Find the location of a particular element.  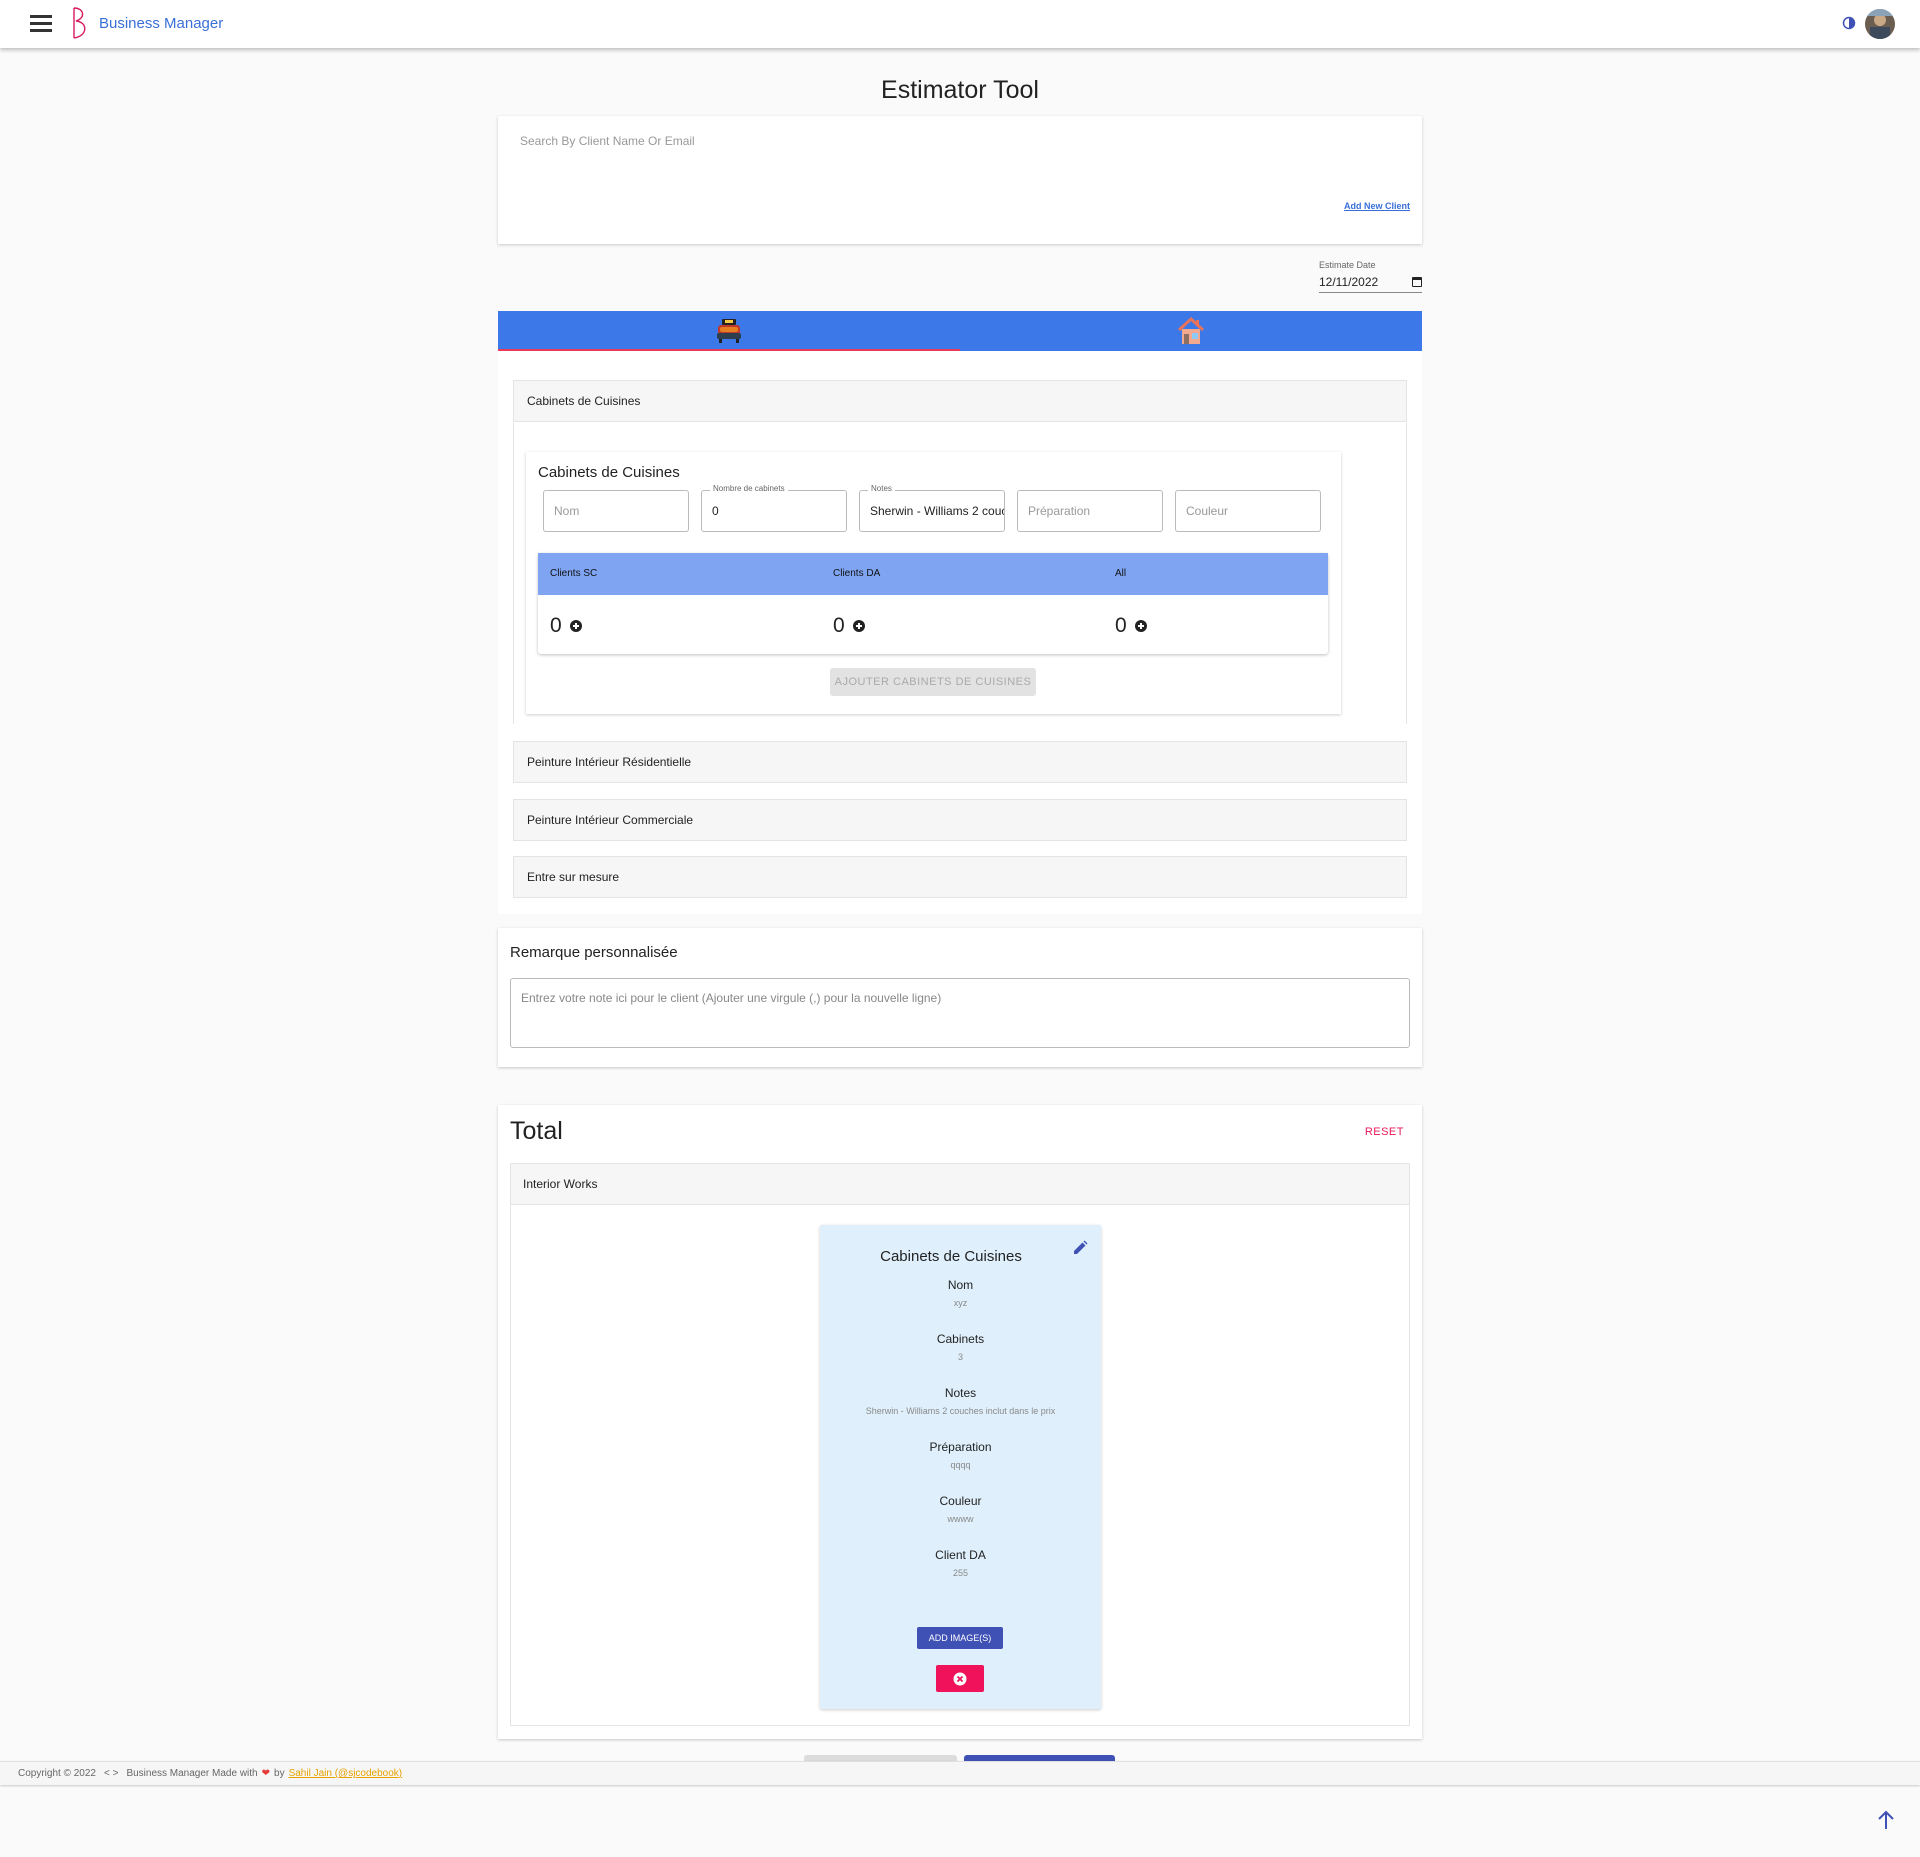

close-circle-icon is located at coordinates (960, 1678).